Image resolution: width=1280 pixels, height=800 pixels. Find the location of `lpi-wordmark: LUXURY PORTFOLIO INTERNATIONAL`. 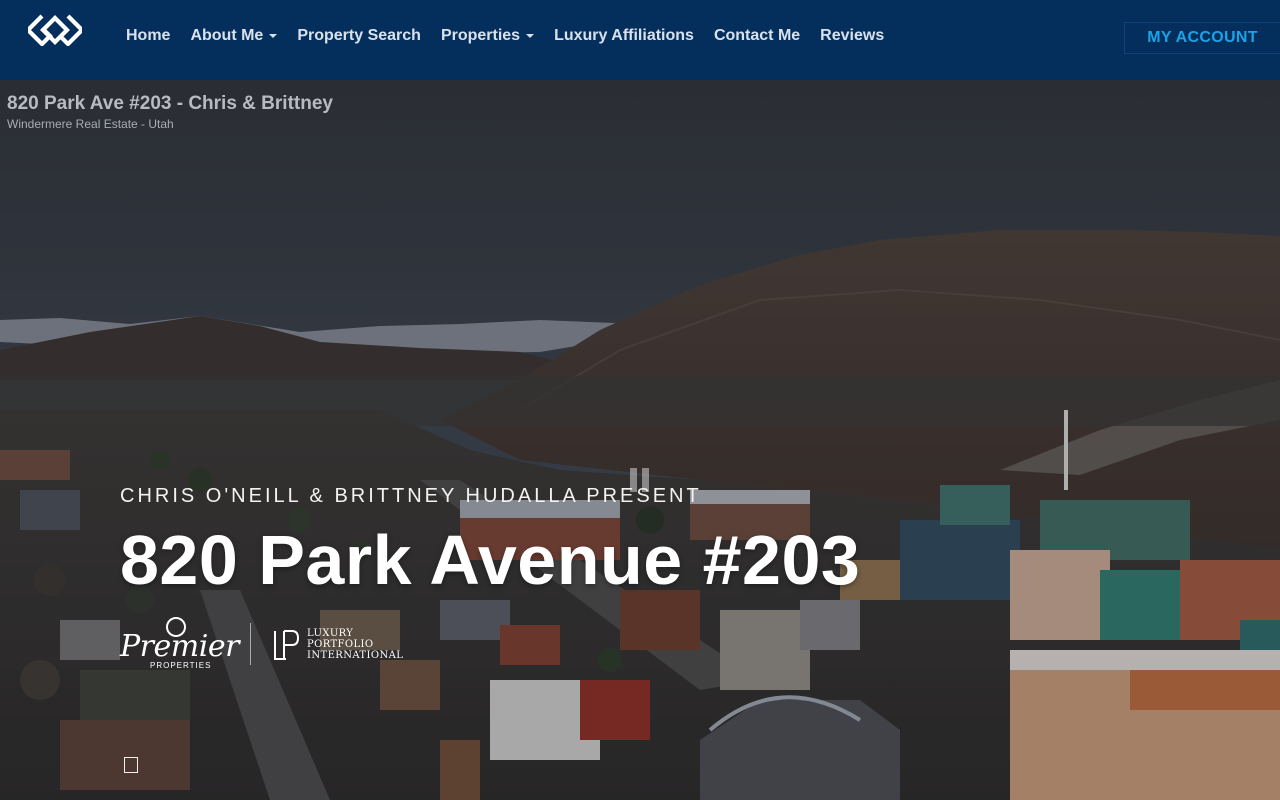

lpi-wordmark: LUXURY PORTFOLIO INTERNATIONAL is located at coordinates (355, 644).